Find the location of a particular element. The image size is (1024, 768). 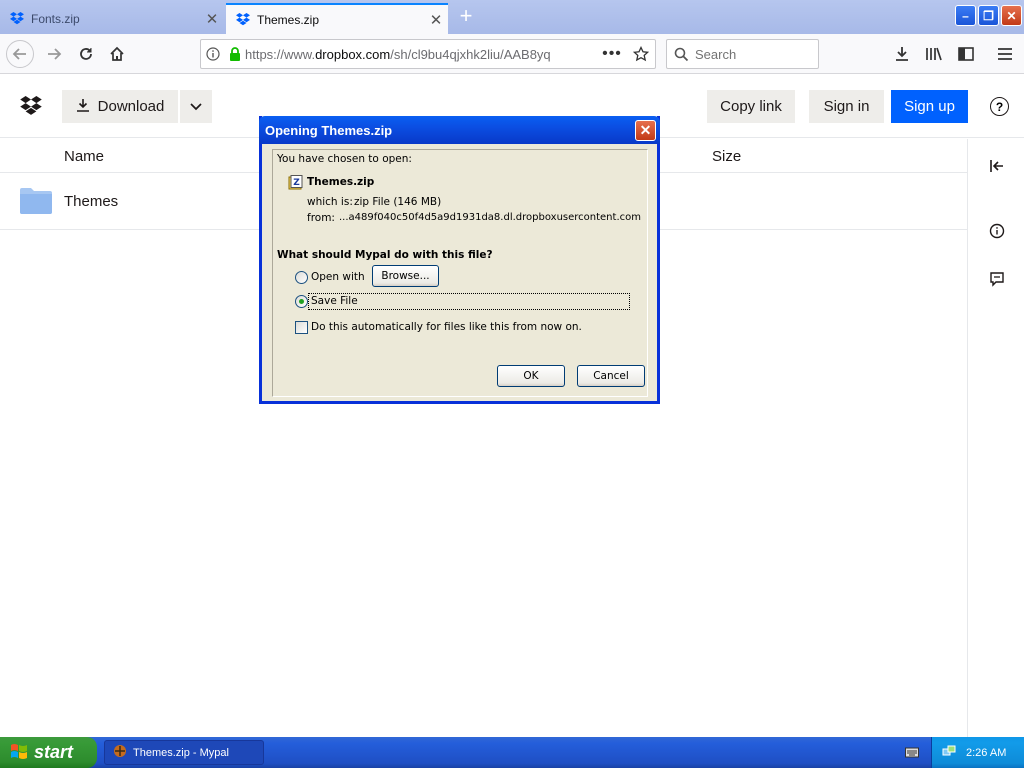

save-file-radio is located at coordinates (301, 301).